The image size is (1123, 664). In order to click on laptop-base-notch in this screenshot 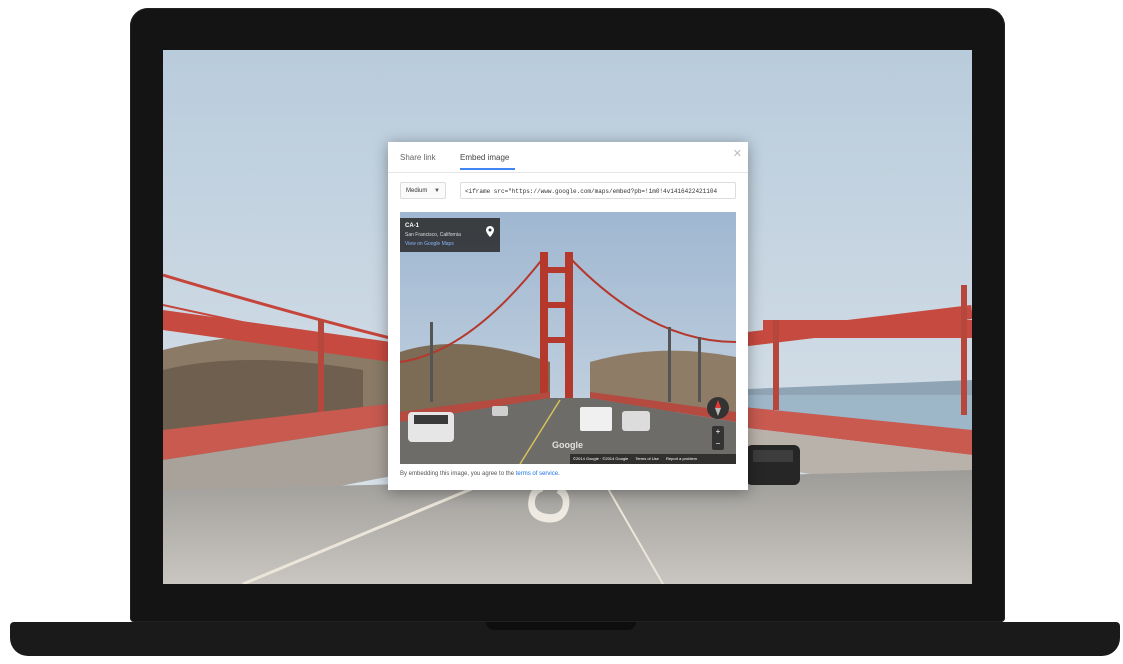, I will do `click(561, 626)`.